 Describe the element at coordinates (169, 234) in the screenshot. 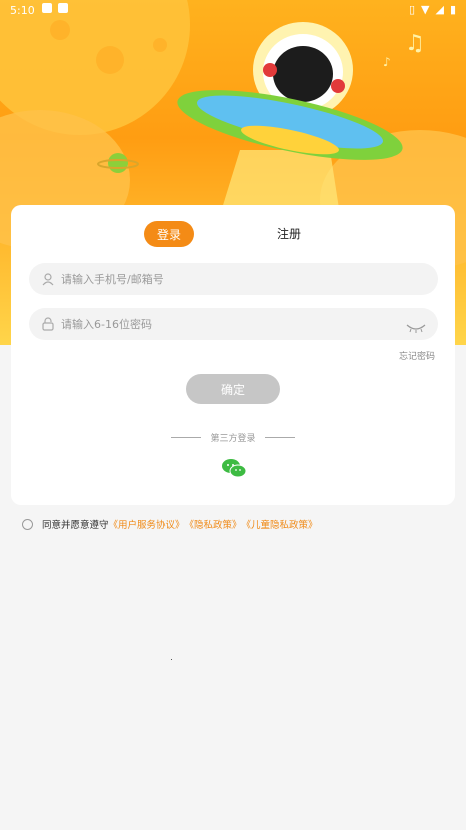

I see `tab-login: 登录` at that location.